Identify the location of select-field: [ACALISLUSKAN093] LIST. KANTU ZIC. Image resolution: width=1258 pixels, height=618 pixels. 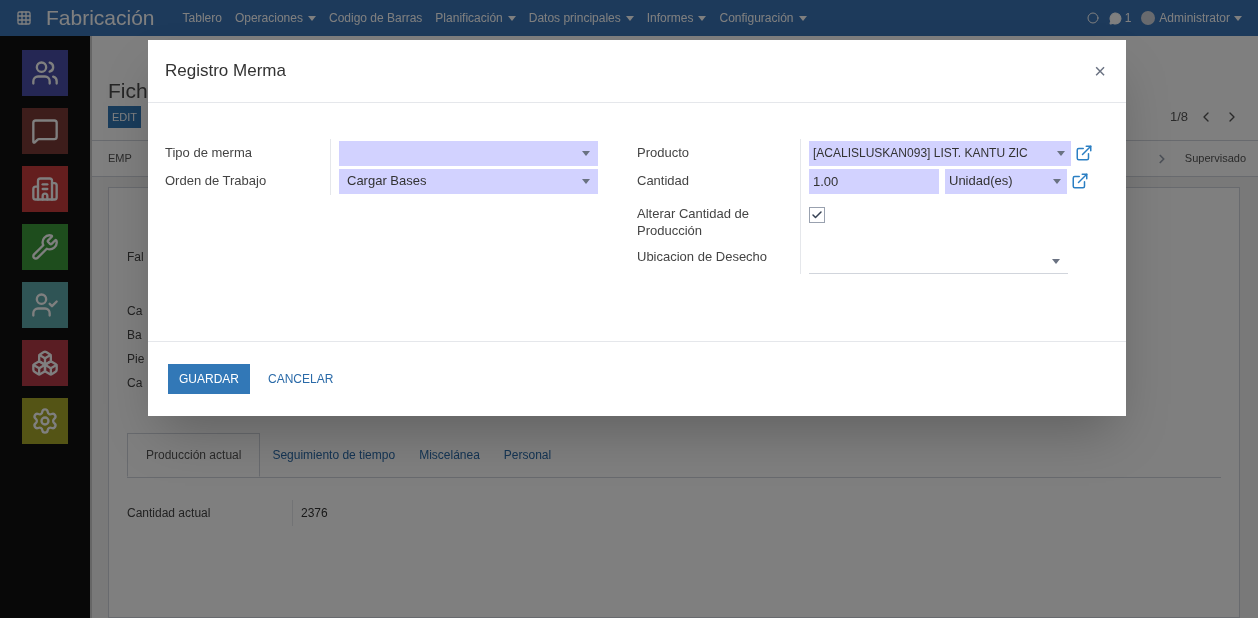
(940, 153).